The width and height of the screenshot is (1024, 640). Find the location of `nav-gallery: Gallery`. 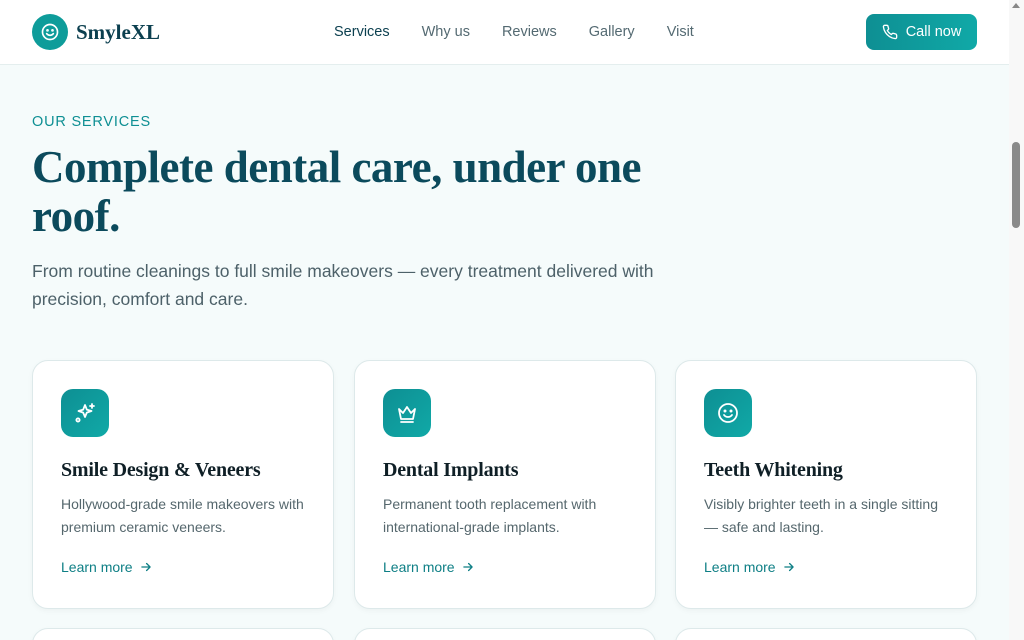

nav-gallery: Gallery is located at coordinates (612, 32).